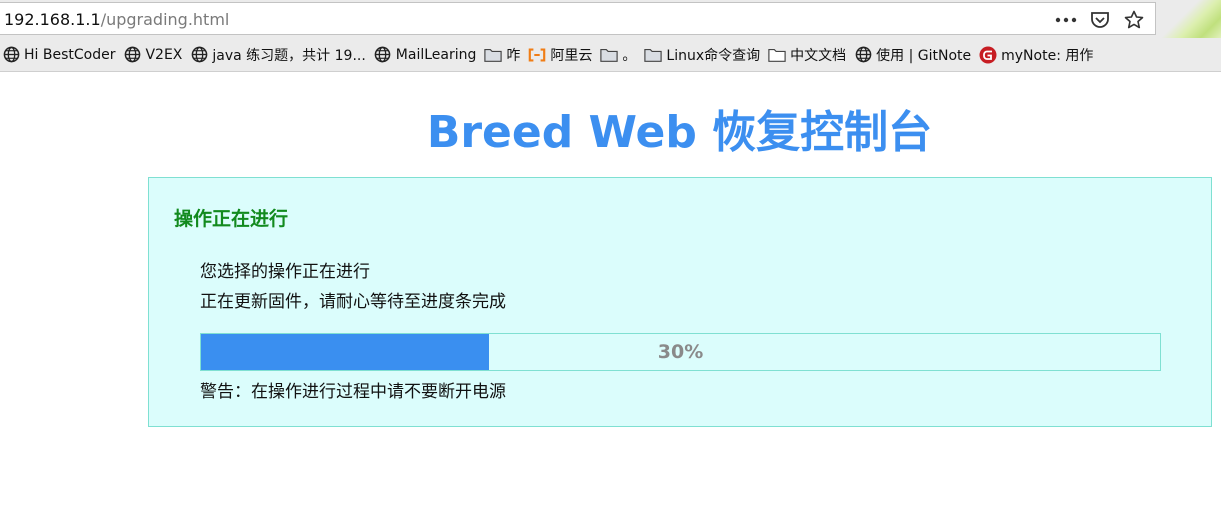 This screenshot has height=521, width=1221. Describe the element at coordinates (679, 132) in the screenshot. I see `page-title: Breed Web 恢复控制台` at that location.